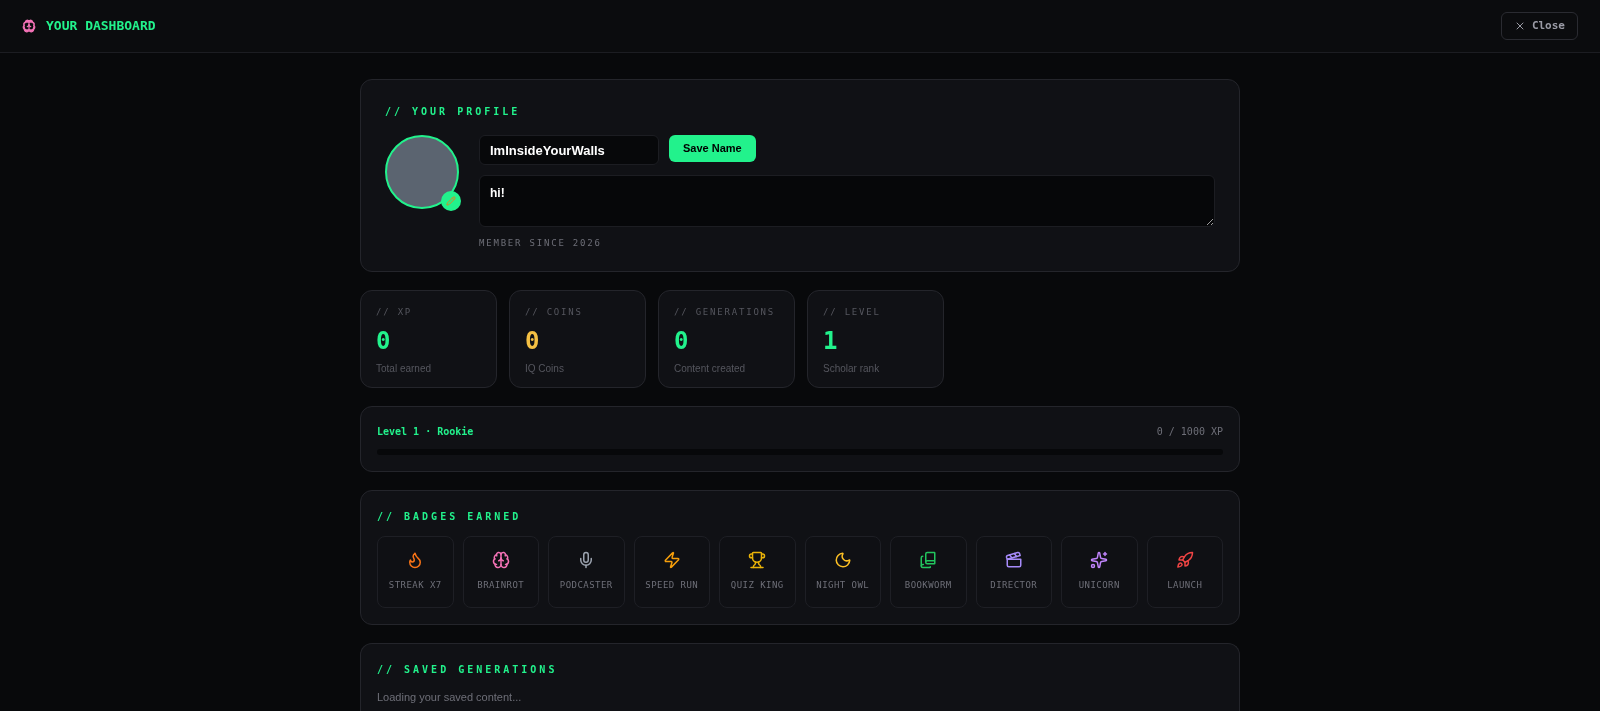  I want to click on moon-icon, so click(842, 559).